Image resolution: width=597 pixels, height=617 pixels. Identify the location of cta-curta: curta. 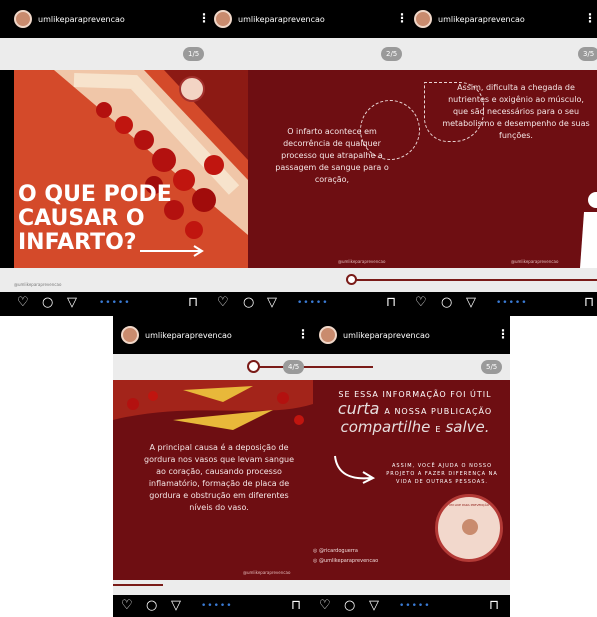
(358, 408).